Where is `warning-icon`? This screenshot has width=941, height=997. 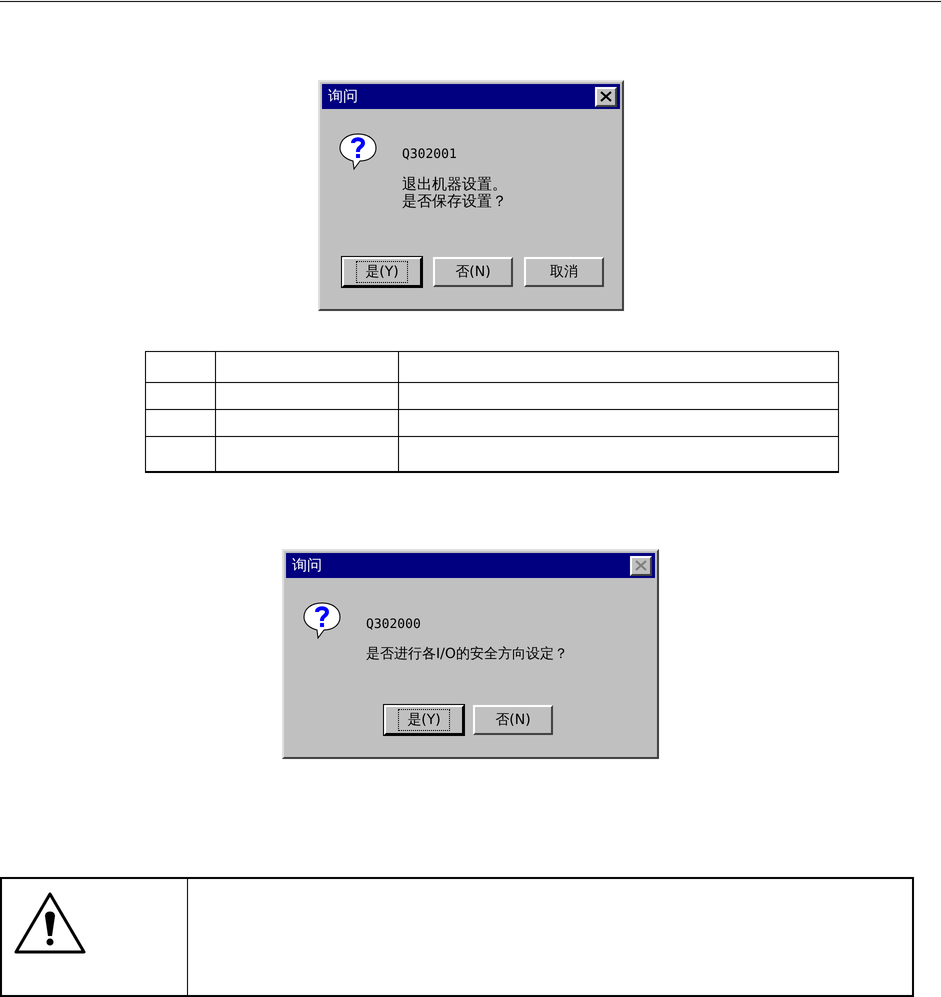 warning-icon is located at coordinates (50, 923).